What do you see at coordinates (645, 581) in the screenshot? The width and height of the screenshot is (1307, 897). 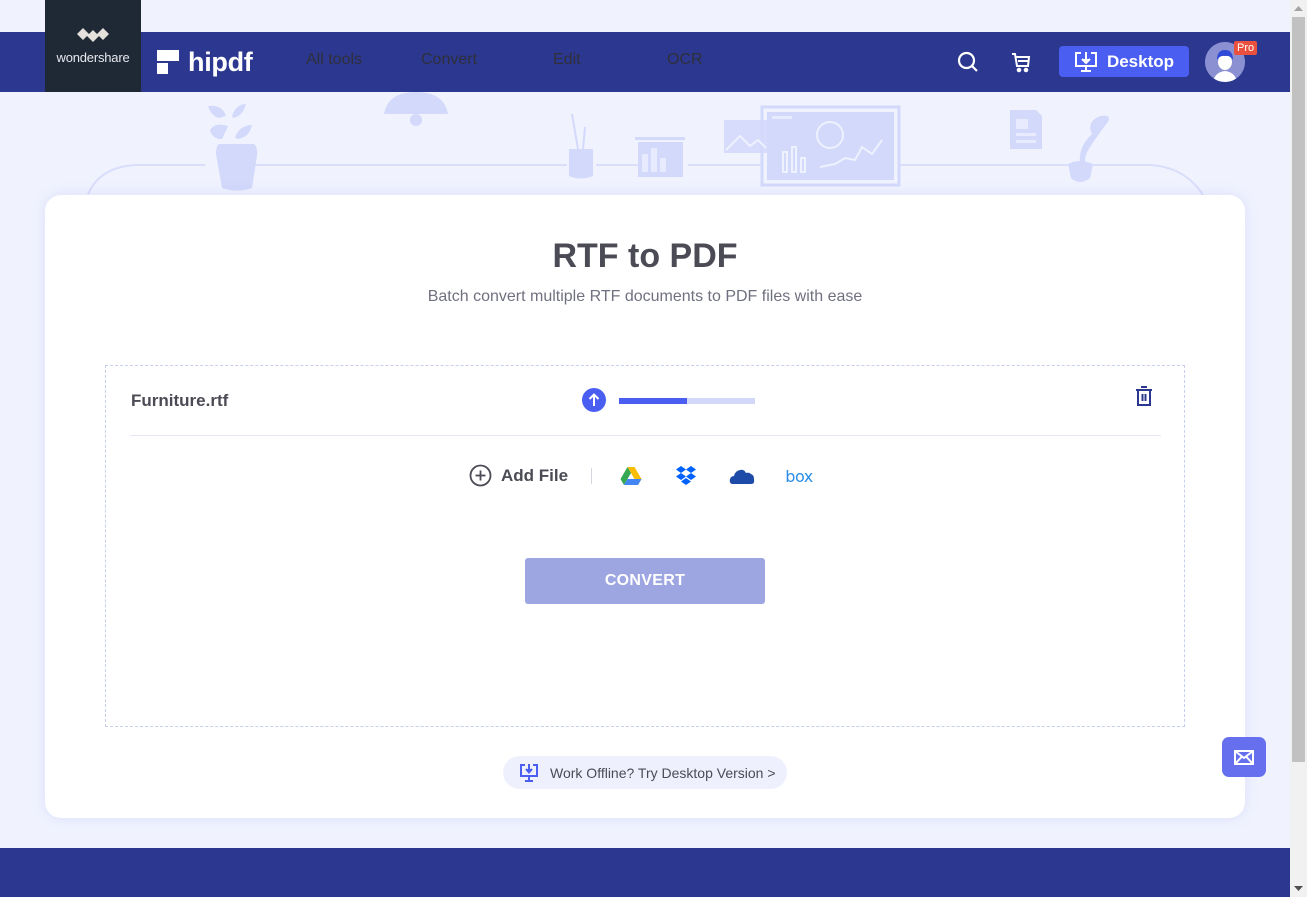 I see `convert-button: CONVERT` at bounding box center [645, 581].